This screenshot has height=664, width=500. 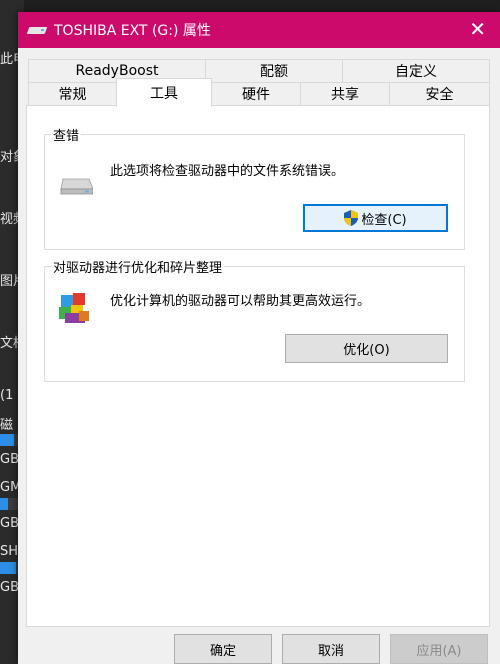 What do you see at coordinates (132, 31) in the screenshot?
I see `window-title: TOSHIBA EXT (G:) 属性` at bounding box center [132, 31].